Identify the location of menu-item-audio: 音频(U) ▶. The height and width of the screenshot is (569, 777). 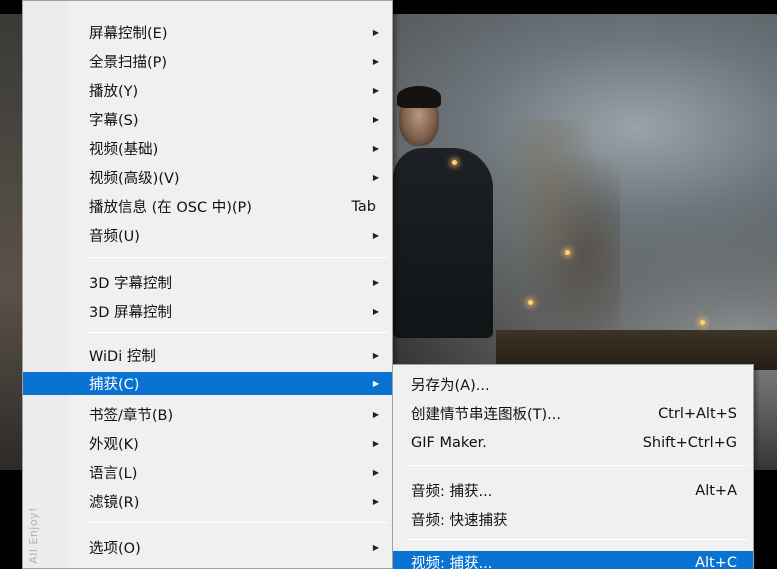
(207, 235).